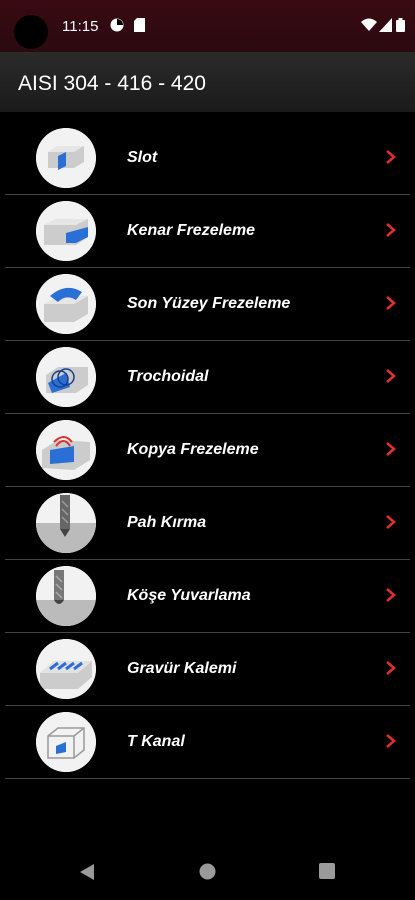 The image size is (415, 900). Describe the element at coordinates (66, 523) in the screenshot. I see `chamfer-icon` at that location.